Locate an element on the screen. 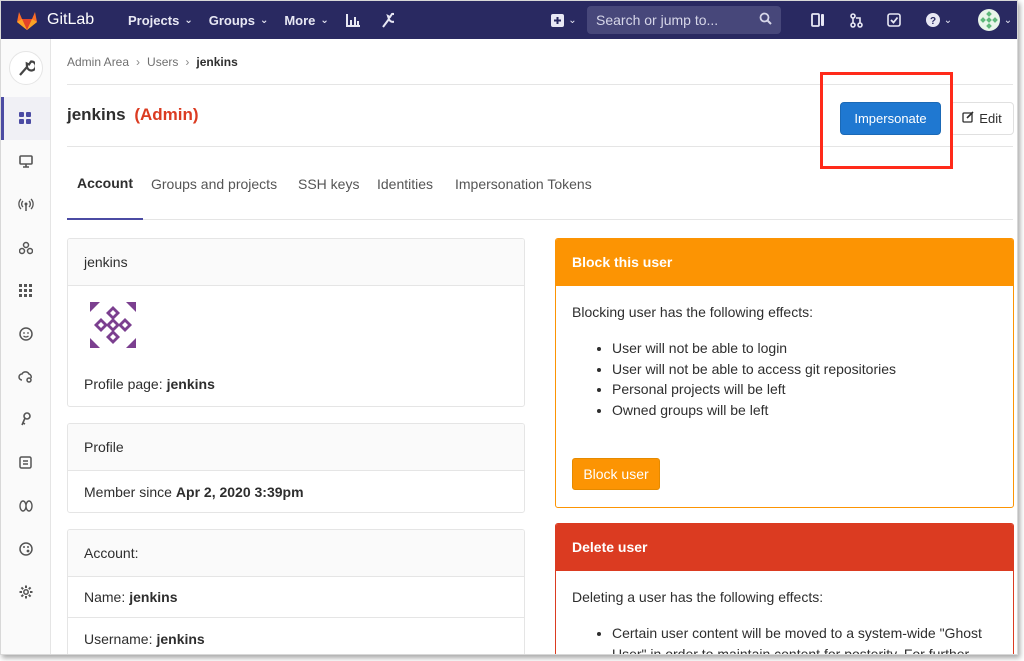 This screenshot has width=1024, height=661. sidebar-item-settings is located at coordinates (25, 591).